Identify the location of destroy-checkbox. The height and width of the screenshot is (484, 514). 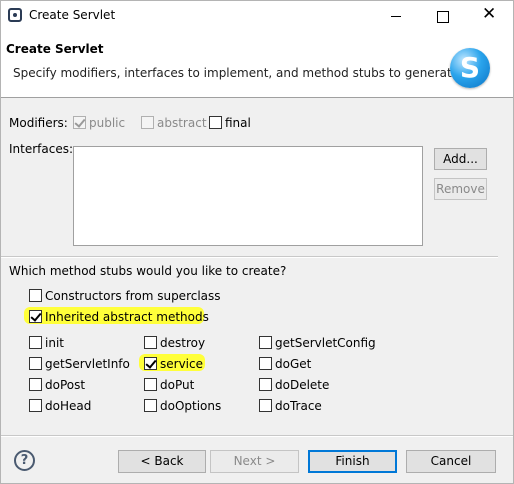
(150, 342).